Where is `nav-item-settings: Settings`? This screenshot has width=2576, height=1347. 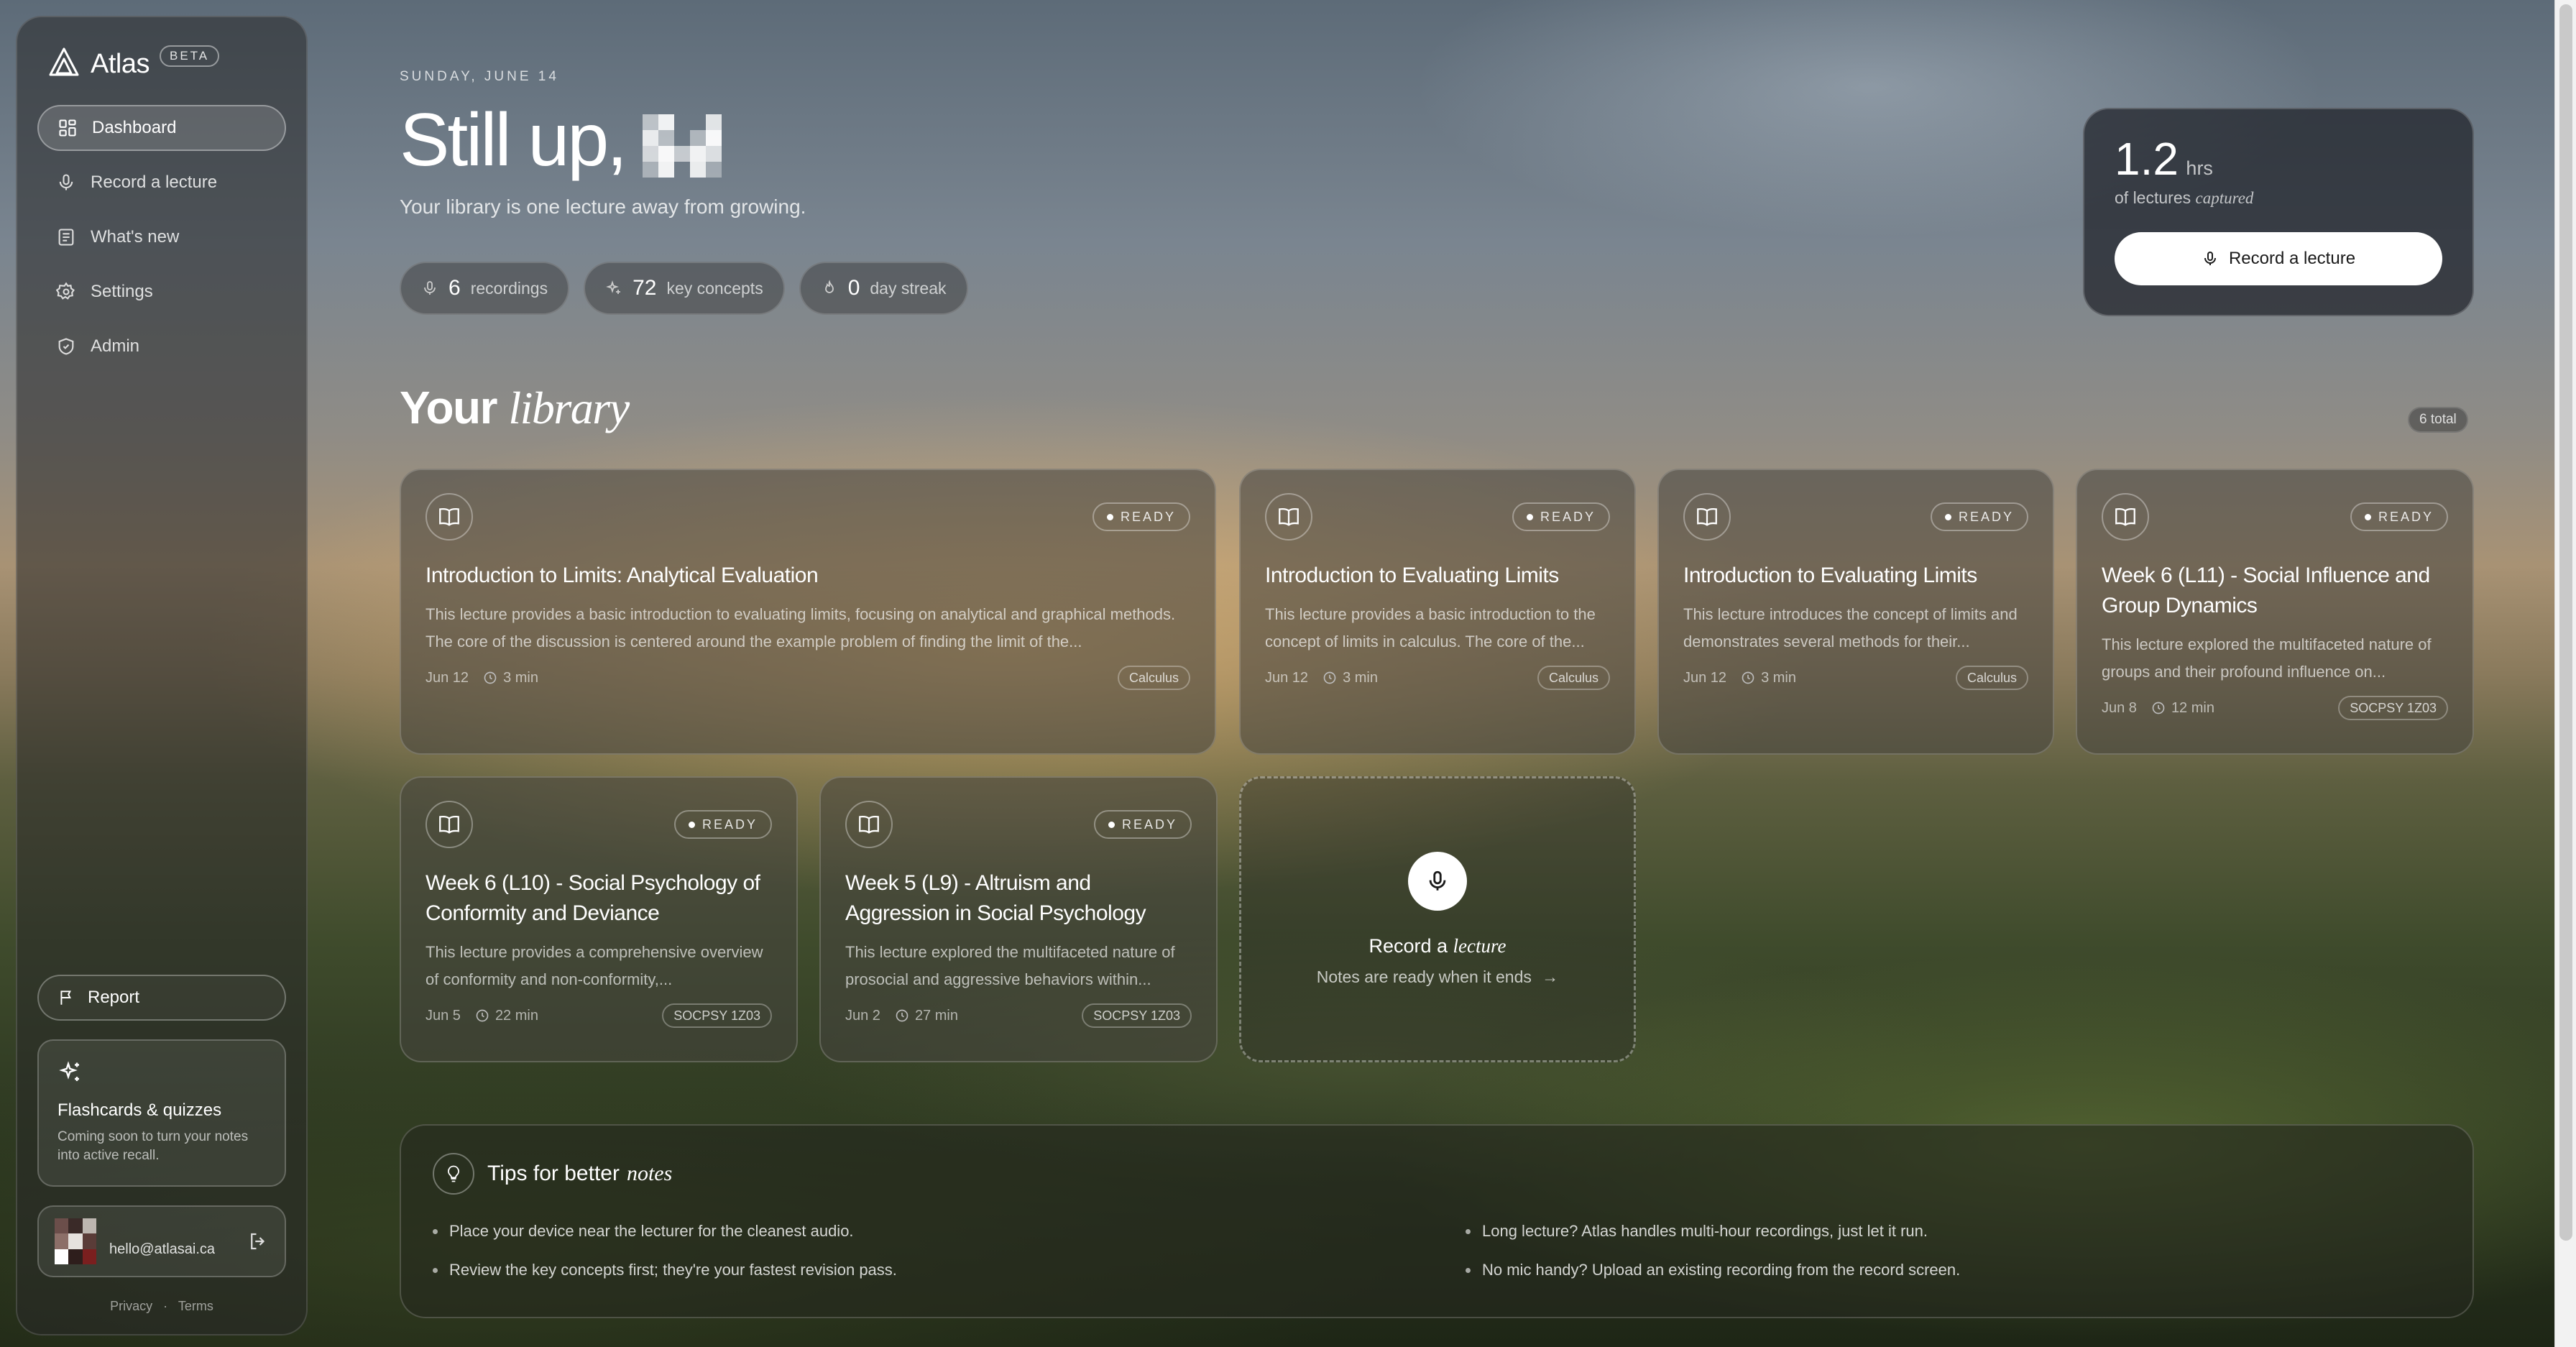
nav-item-settings: Settings is located at coordinates (161, 292).